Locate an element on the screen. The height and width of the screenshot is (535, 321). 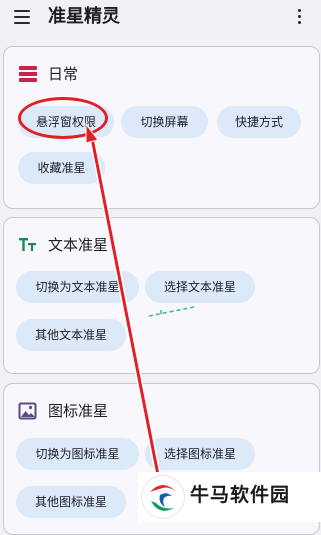
brand-logo-icon is located at coordinates (163, 497).